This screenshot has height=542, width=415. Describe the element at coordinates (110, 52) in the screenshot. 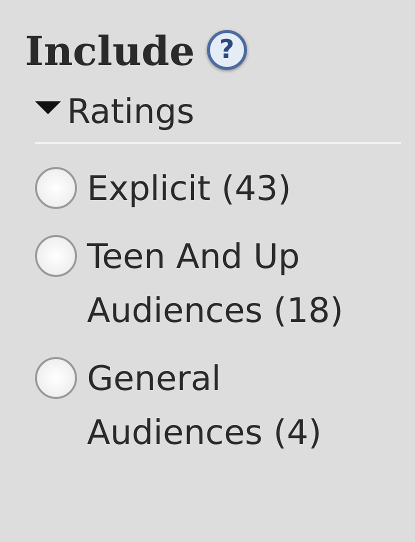

I see `section-title: Include` at that location.